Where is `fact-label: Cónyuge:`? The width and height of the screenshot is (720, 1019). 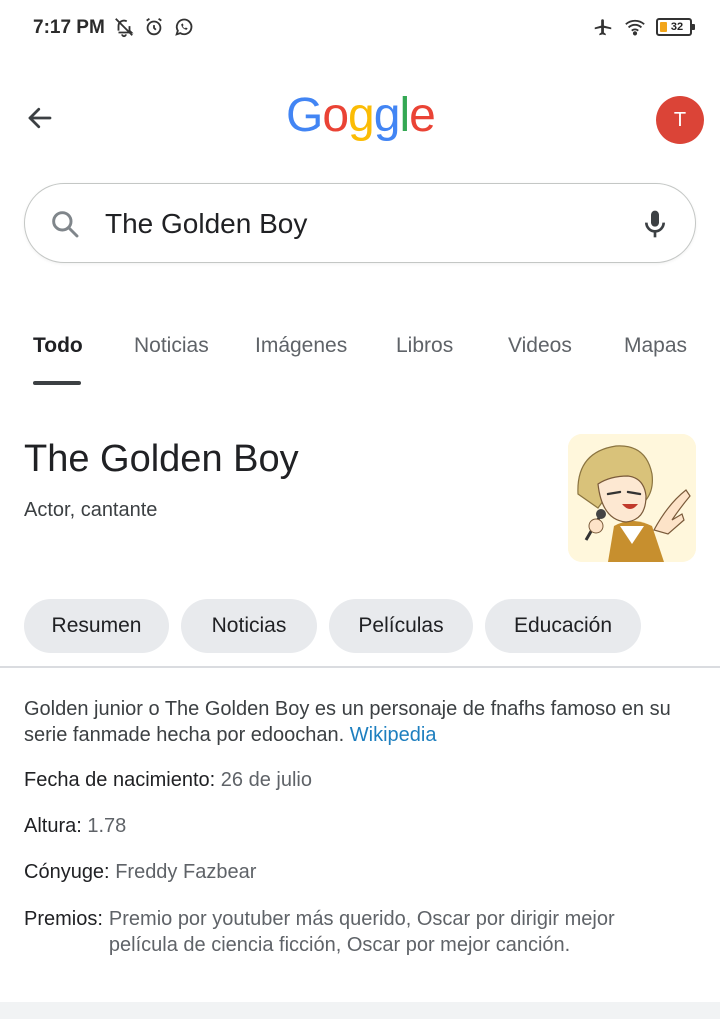 fact-label: Cónyuge: is located at coordinates (67, 872).